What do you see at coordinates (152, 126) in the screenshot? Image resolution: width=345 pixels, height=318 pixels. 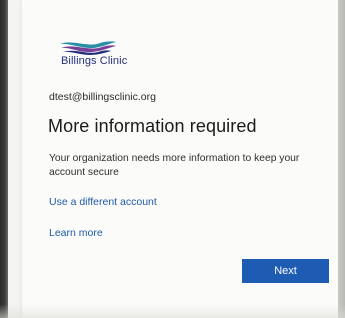 I see `page-title: More information required` at bounding box center [152, 126].